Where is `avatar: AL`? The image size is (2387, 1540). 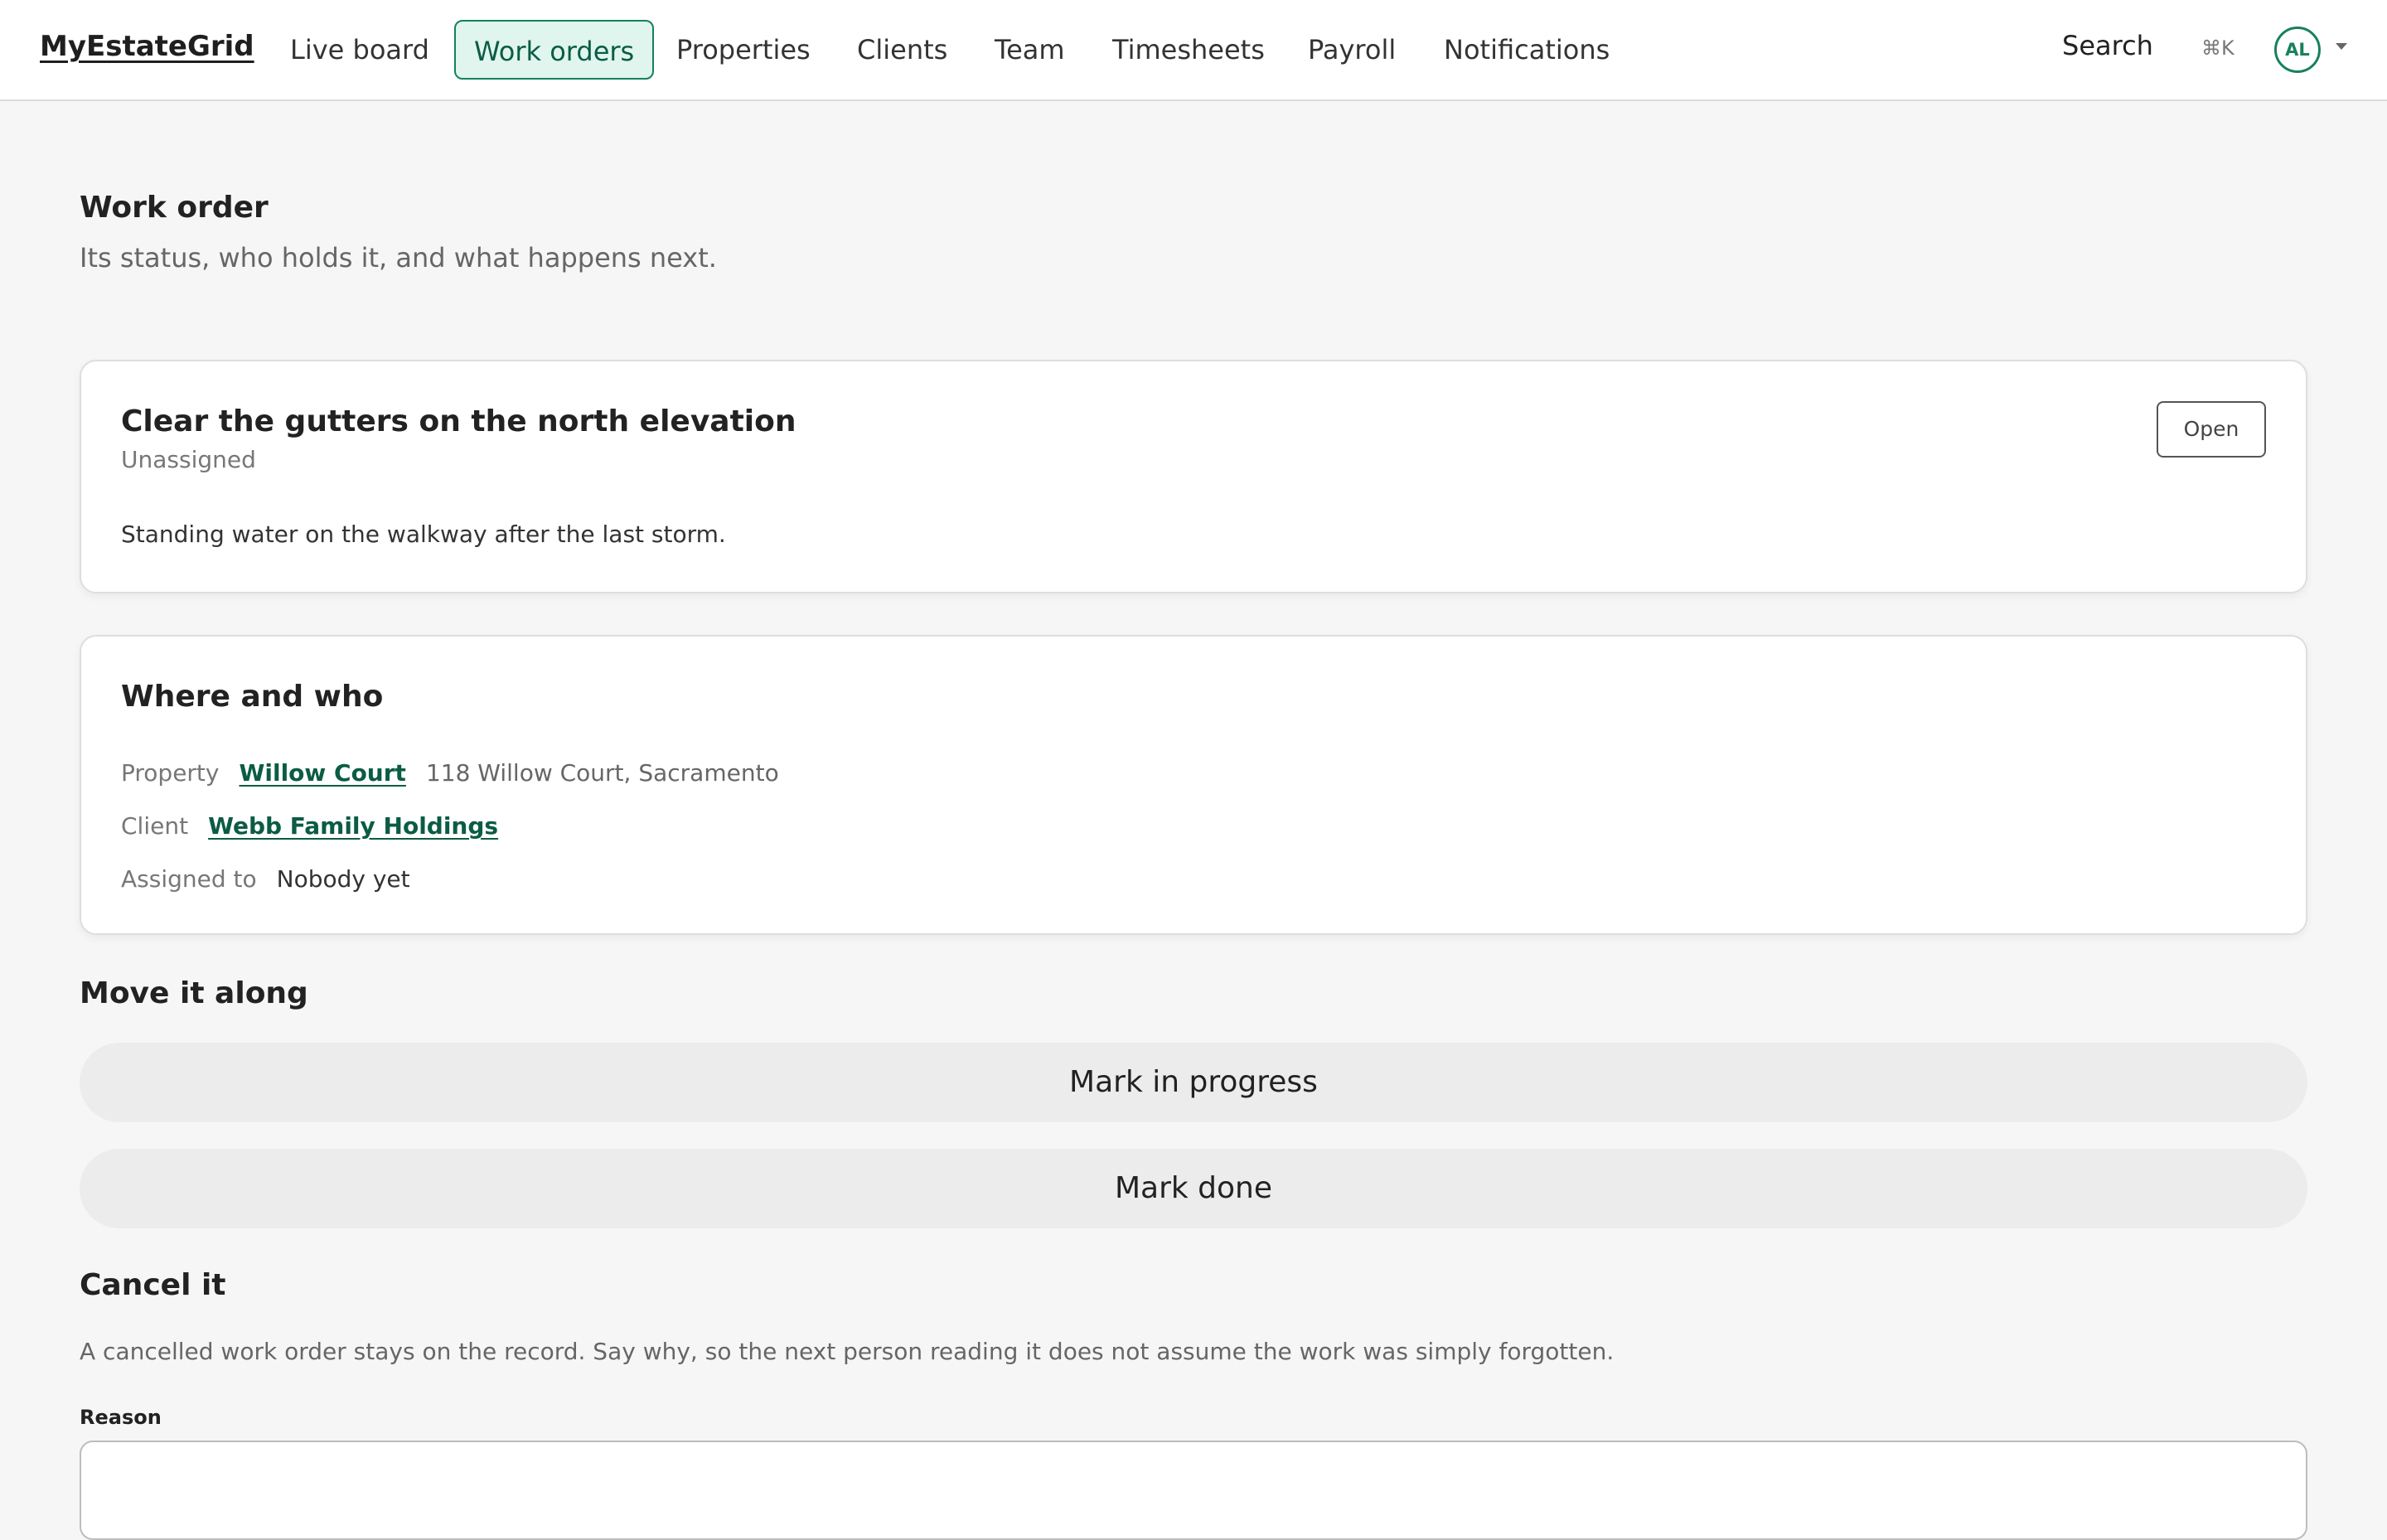 avatar: AL is located at coordinates (2297, 50).